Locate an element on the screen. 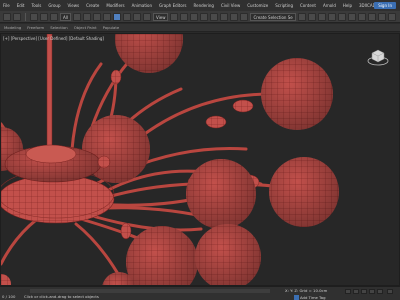 Image resolution: width=400 pixels, height=300 pixels. add-time-tag-button: Add Time Tag is located at coordinates (312, 297).